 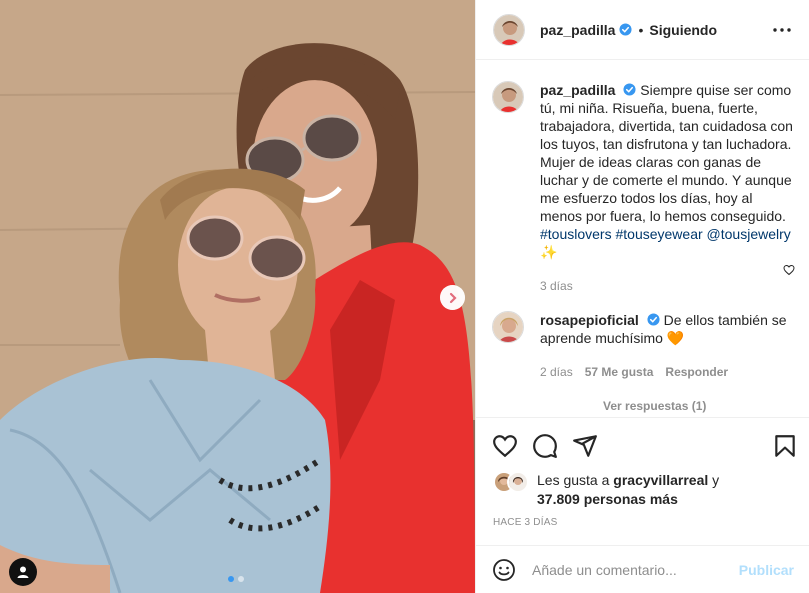 What do you see at coordinates (749, 234) in the screenshot?
I see `mention-link: @tousjewelry` at bounding box center [749, 234].